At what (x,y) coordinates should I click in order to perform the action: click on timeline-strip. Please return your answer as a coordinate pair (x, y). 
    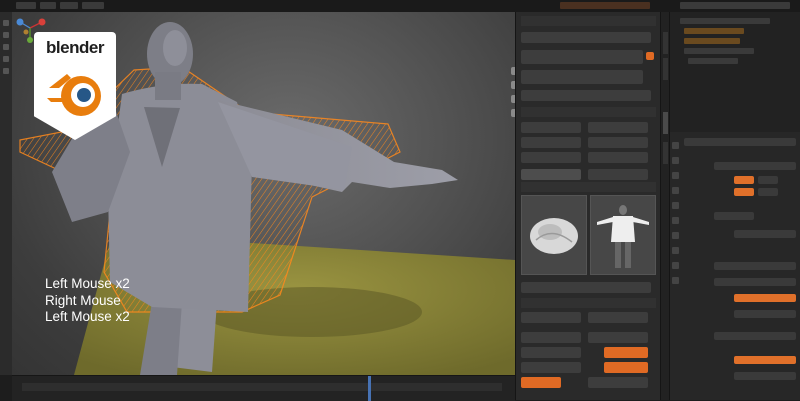
    Looking at the image, I should click on (262, 387).